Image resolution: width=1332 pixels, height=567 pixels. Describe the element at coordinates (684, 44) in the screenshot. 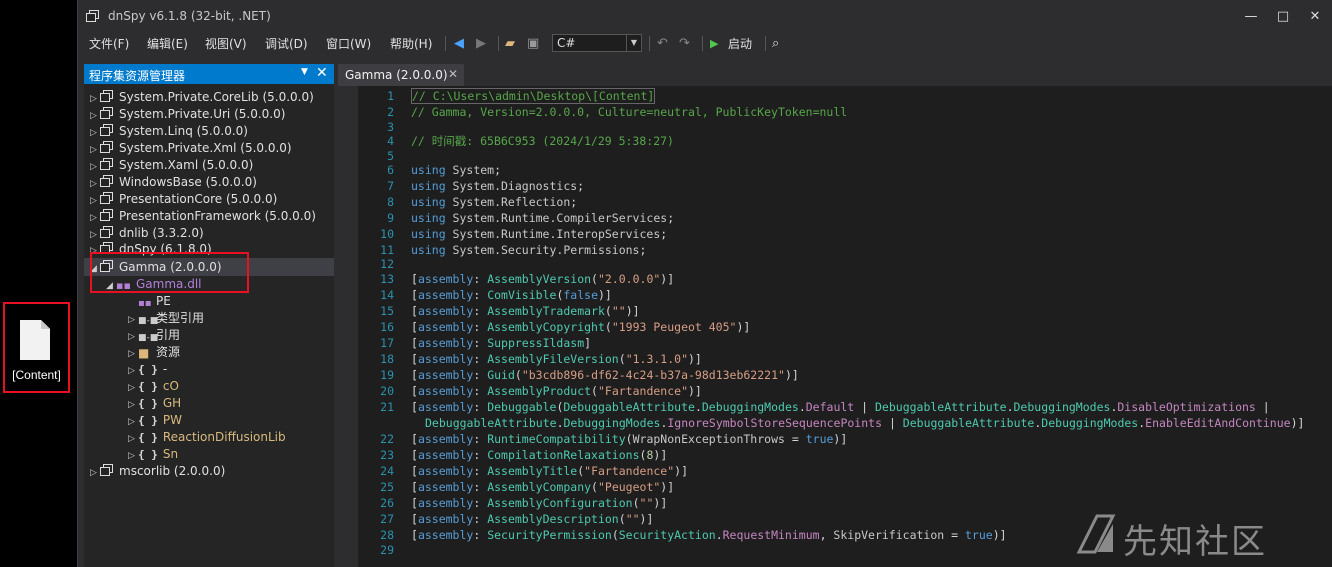

I see `redo-icon: ↷` at that location.